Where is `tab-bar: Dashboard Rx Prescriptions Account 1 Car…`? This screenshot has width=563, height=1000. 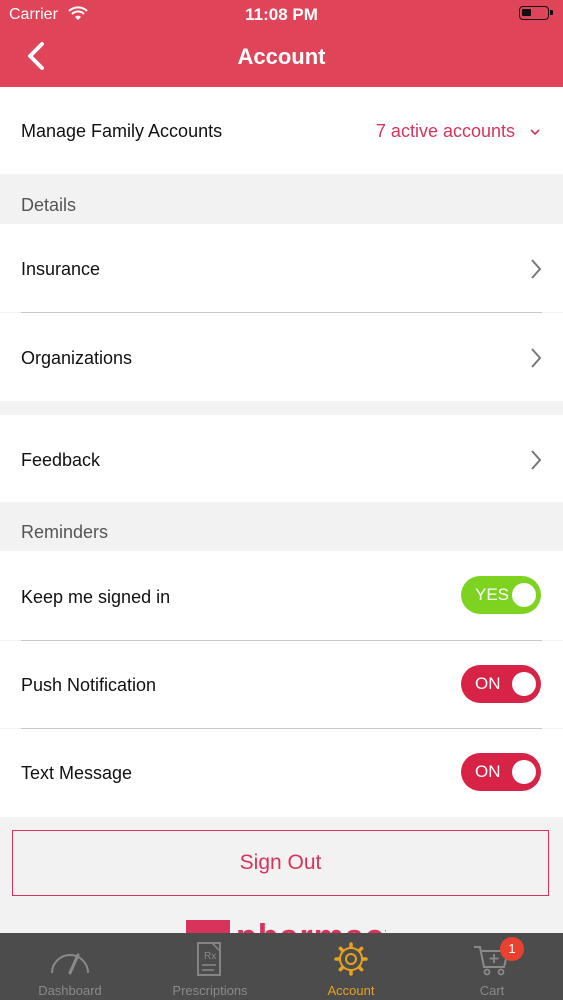
tab-bar: Dashboard Rx Prescriptions Account 1 Car… is located at coordinates (281, 966).